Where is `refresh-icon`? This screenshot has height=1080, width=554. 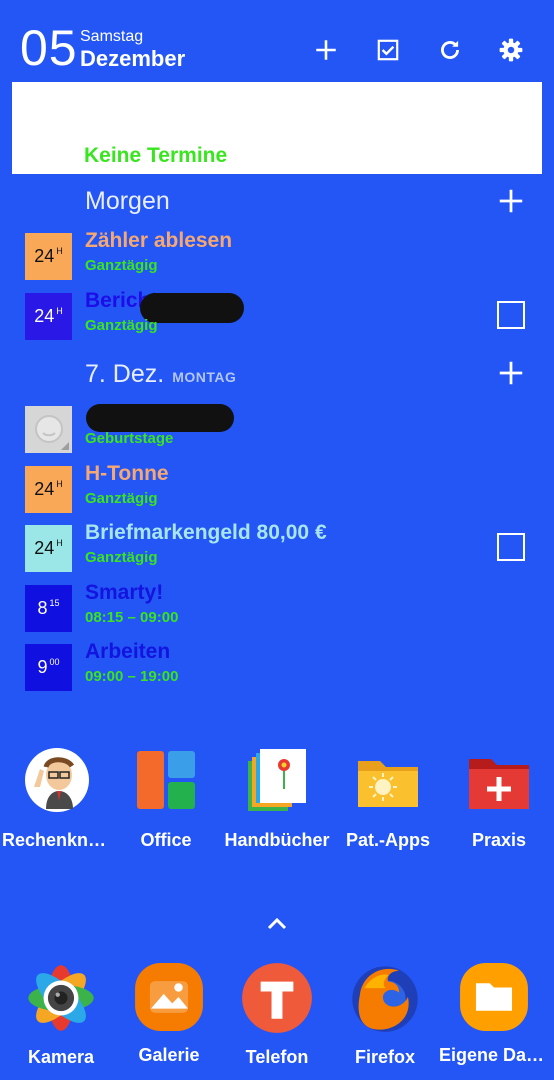 refresh-icon is located at coordinates (450, 49).